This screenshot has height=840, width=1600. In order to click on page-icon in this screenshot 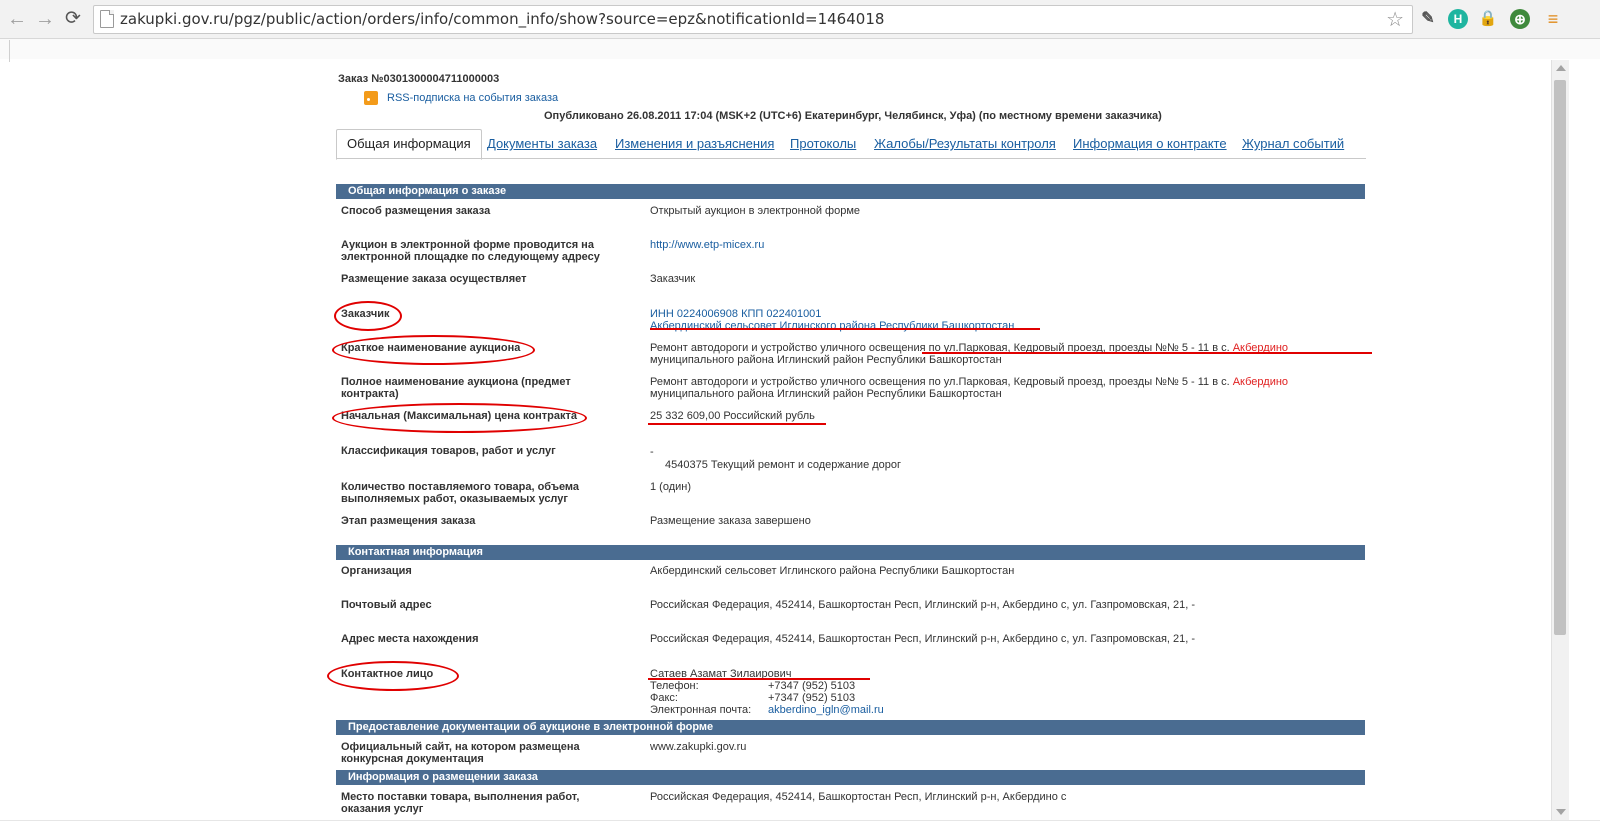, I will do `click(107, 19)`.